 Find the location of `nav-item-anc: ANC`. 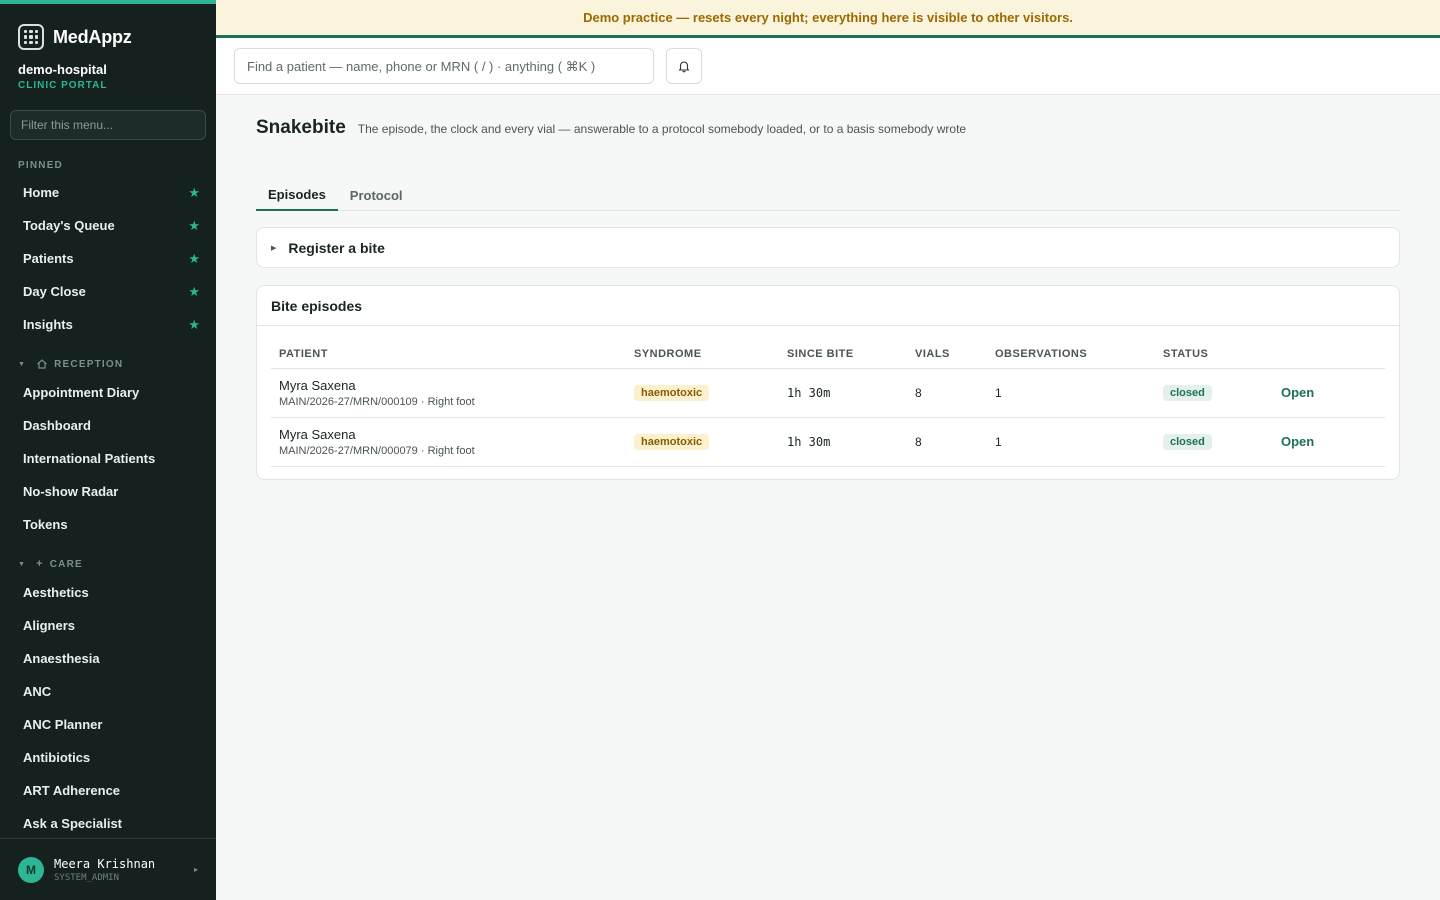

nav-item-anc: ANC is located at coordinates (108, 691).